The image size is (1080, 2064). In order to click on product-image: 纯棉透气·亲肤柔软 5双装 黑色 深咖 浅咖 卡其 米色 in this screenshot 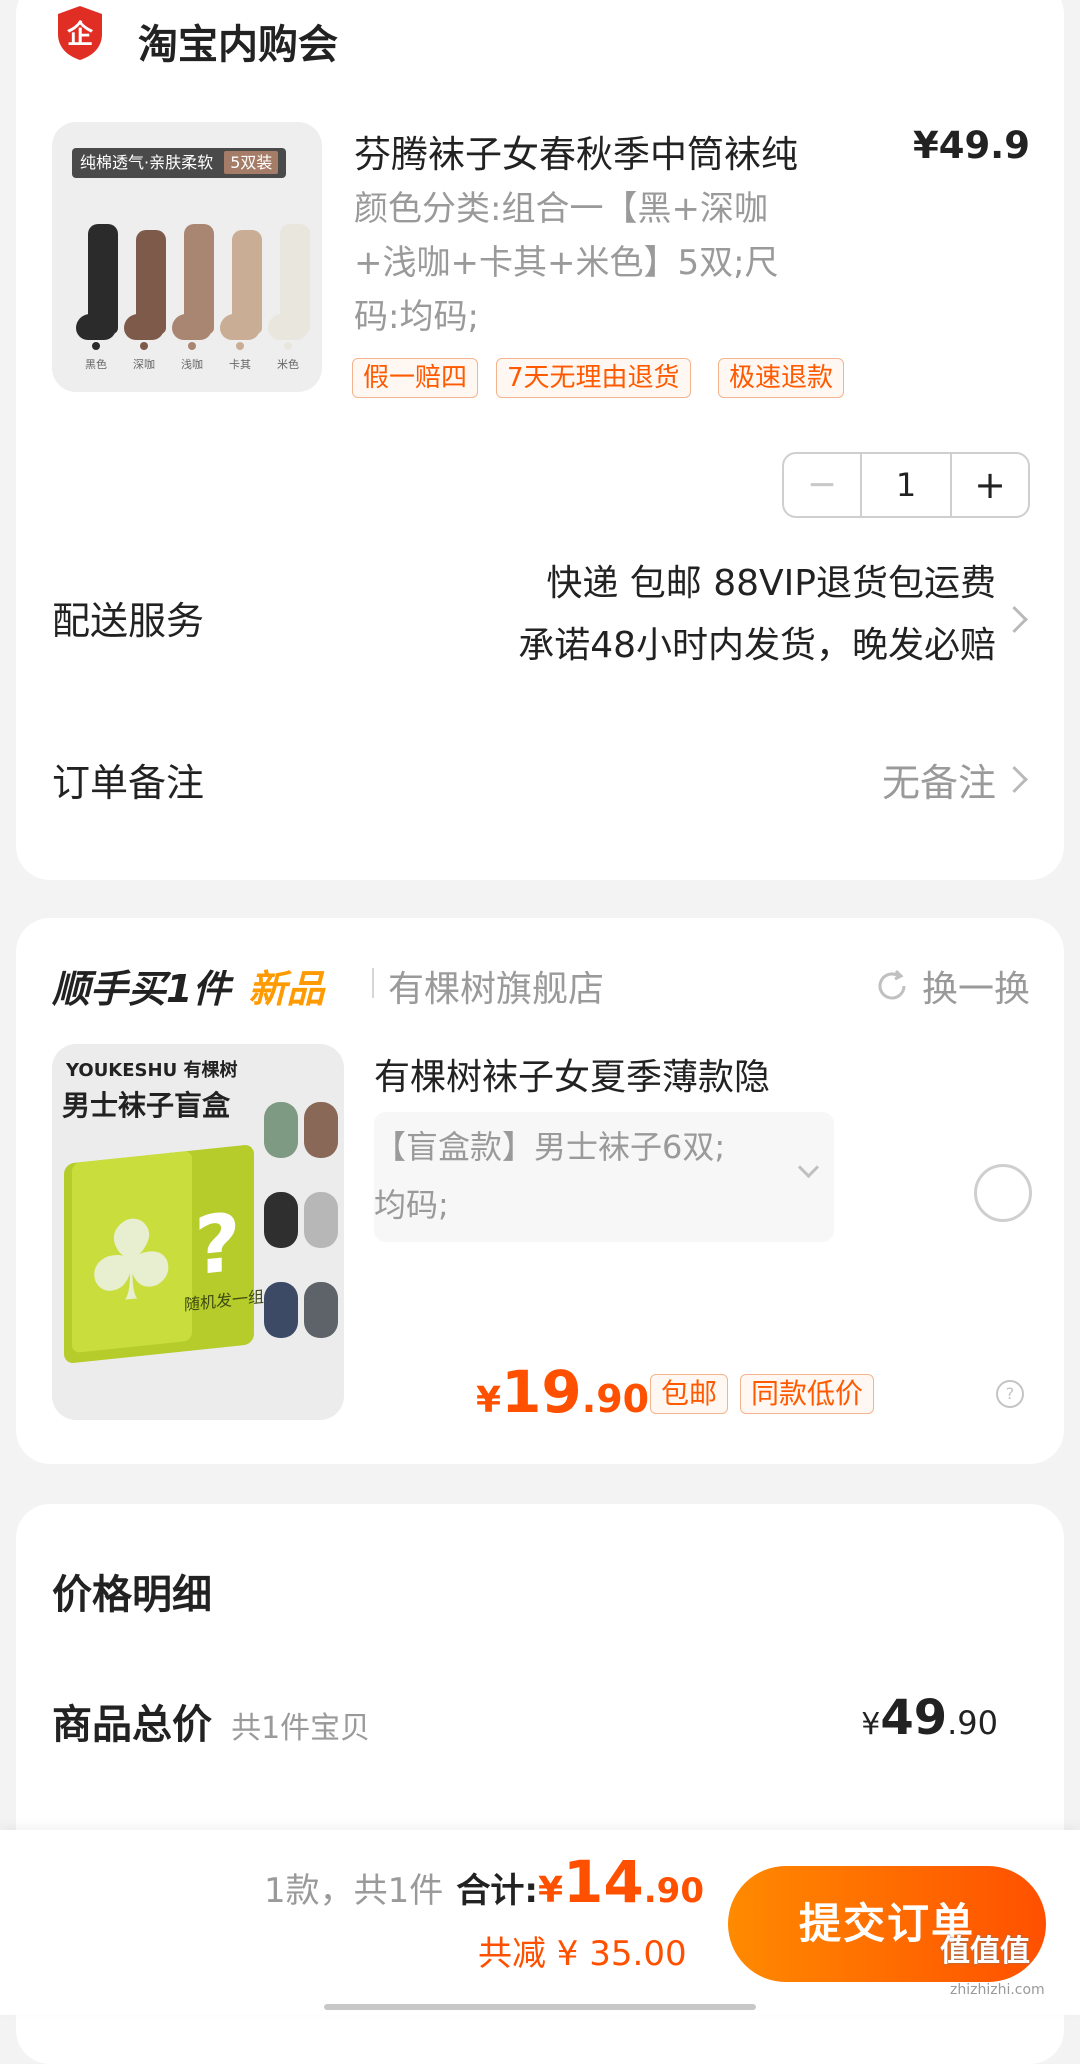, I will do `click(187, 257)`.